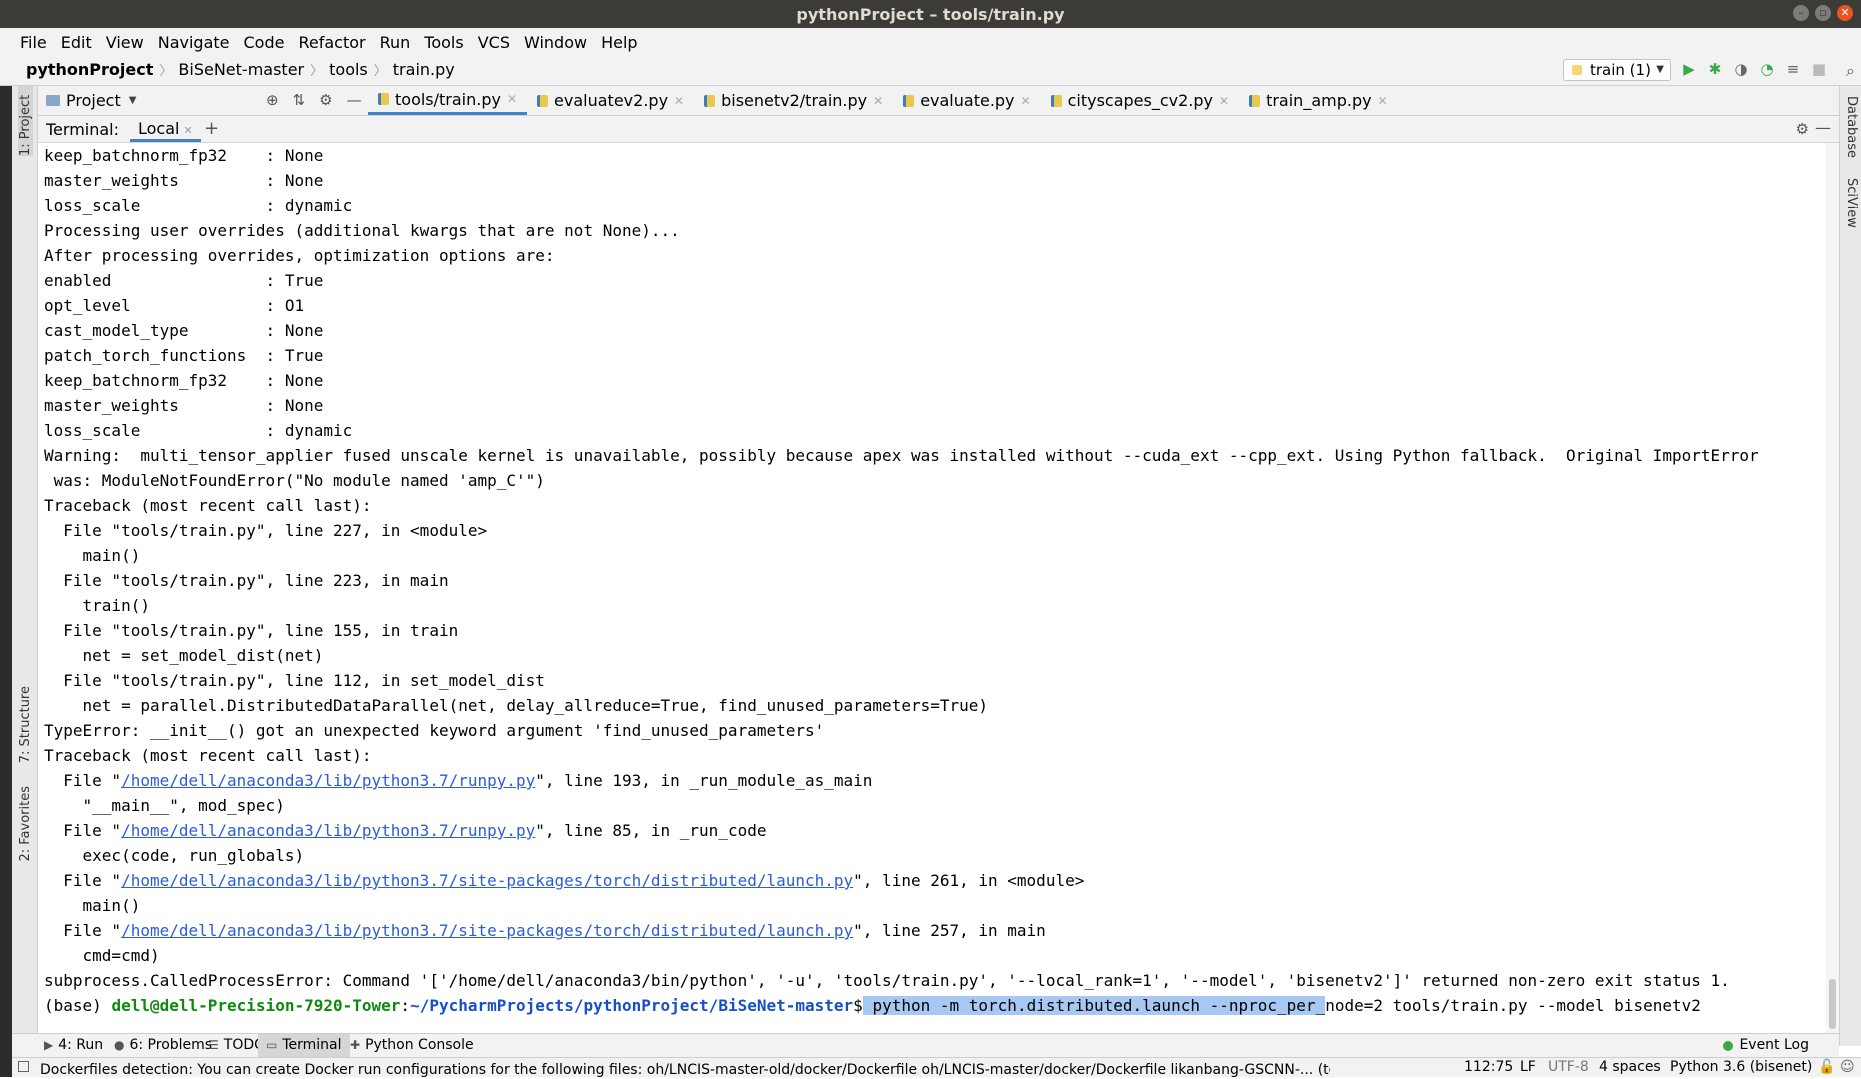 Image resolution: width=1861 pixels, height=1079 pixels. What do you see at coordinates (89, 69) in the screenshot?
I see `breadcrumb-project: pythonProject` at bounding box center [89, 69].